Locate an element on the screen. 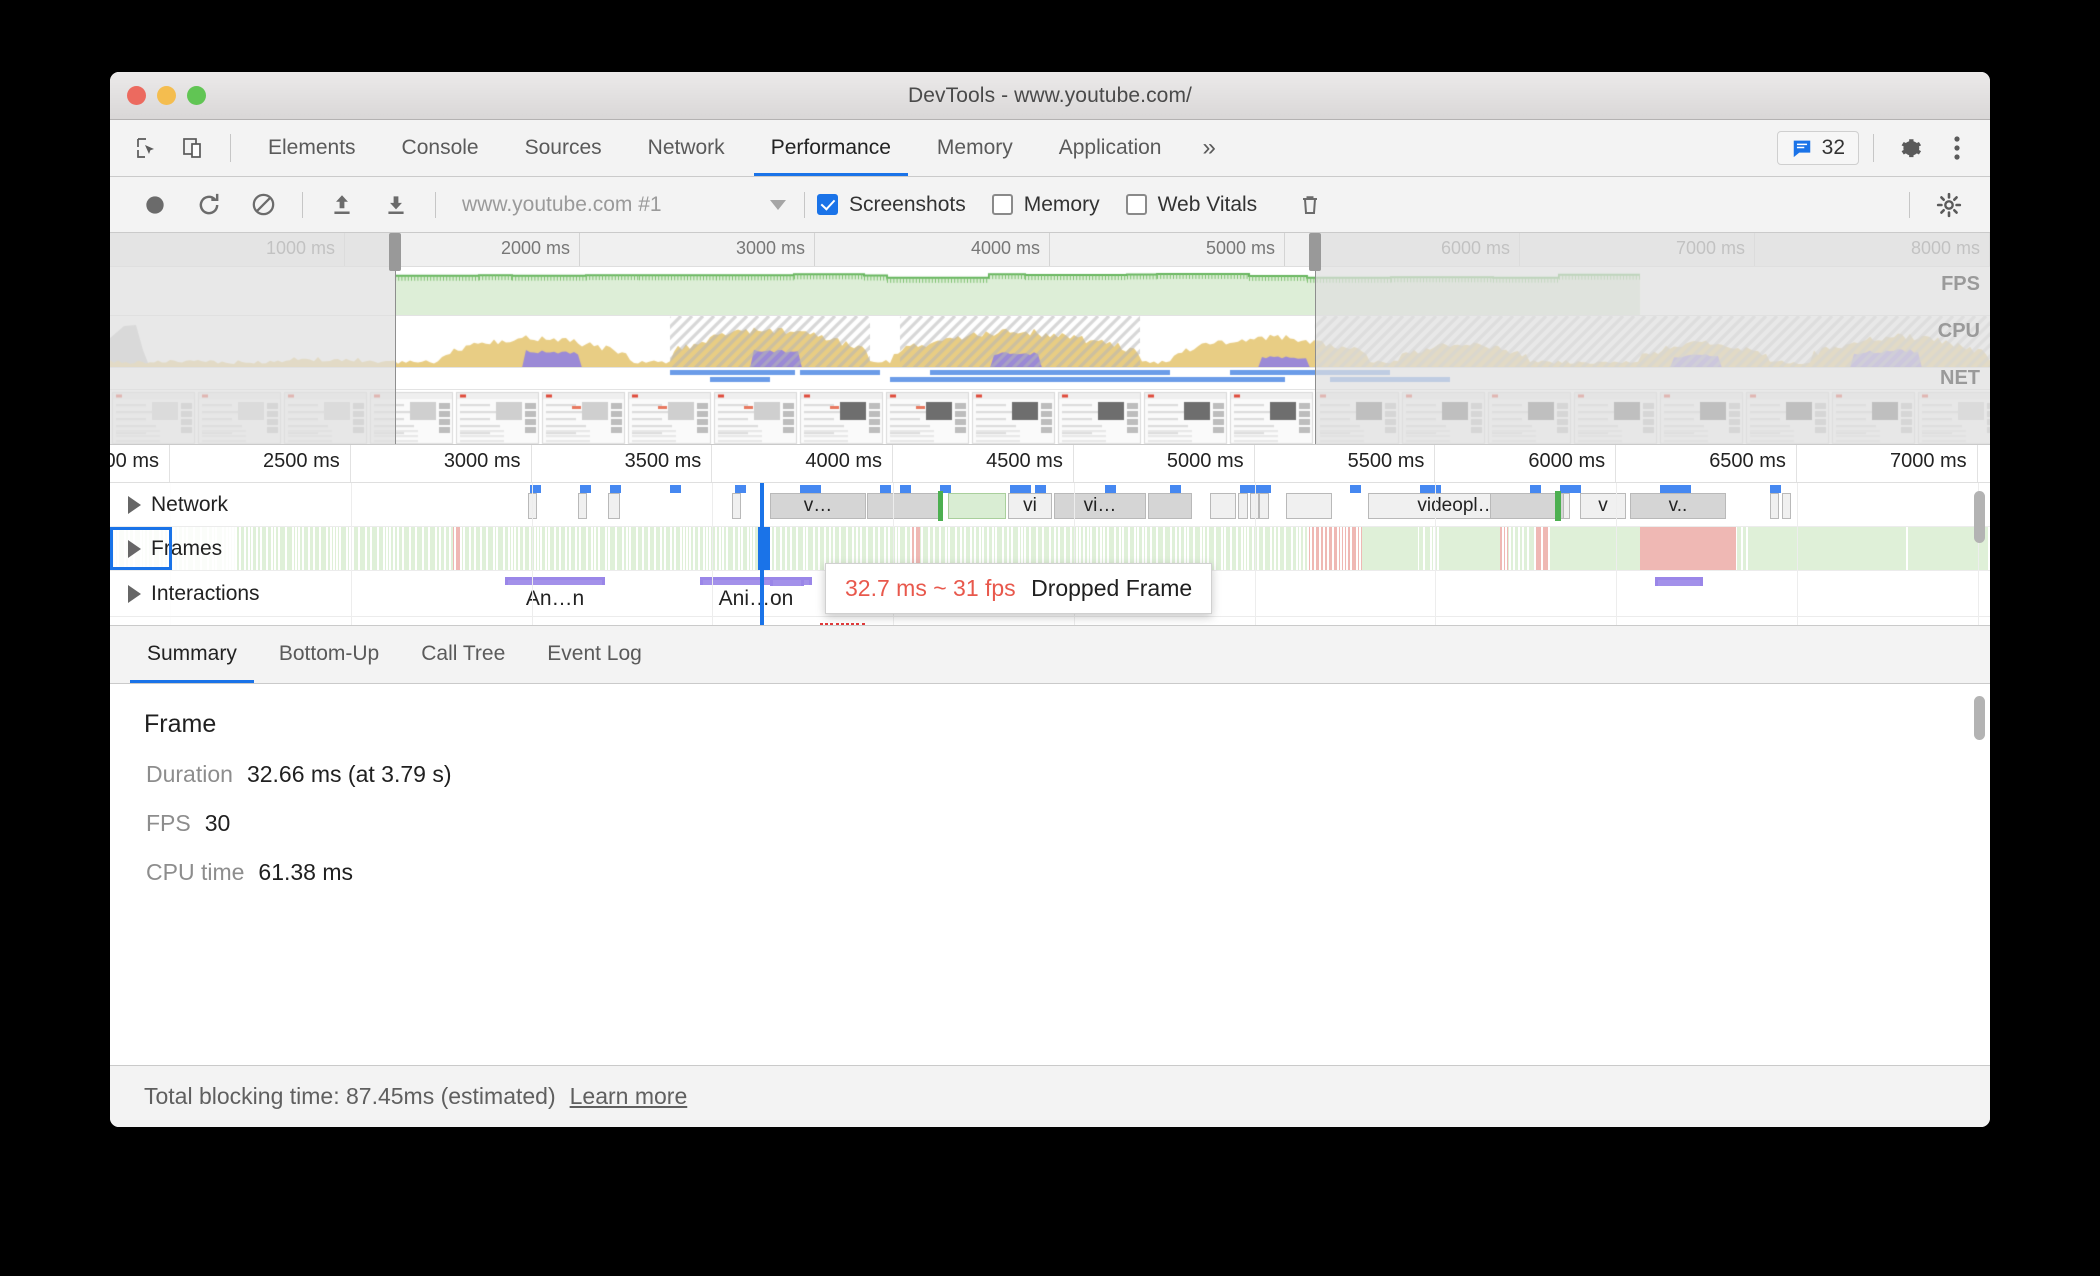 This screenshot has height=1276, width=2100. device-toolbar-button is located at coordinates (193, 148).